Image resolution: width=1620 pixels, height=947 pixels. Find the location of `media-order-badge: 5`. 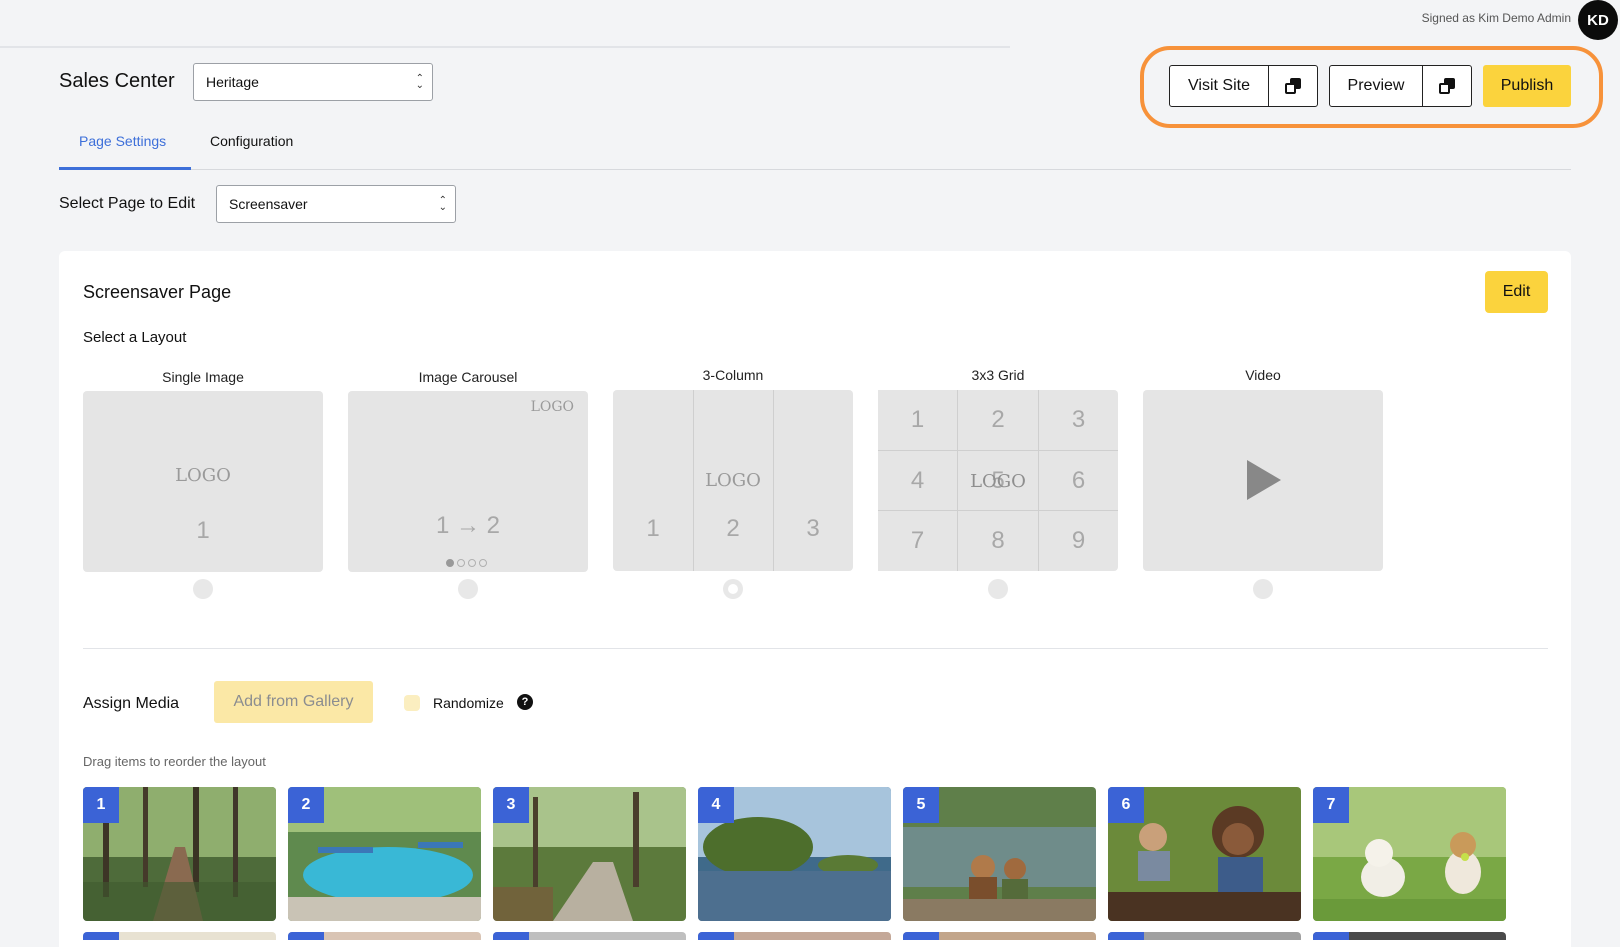

media-order-badge: 5 is located at coordinates (921, 805).